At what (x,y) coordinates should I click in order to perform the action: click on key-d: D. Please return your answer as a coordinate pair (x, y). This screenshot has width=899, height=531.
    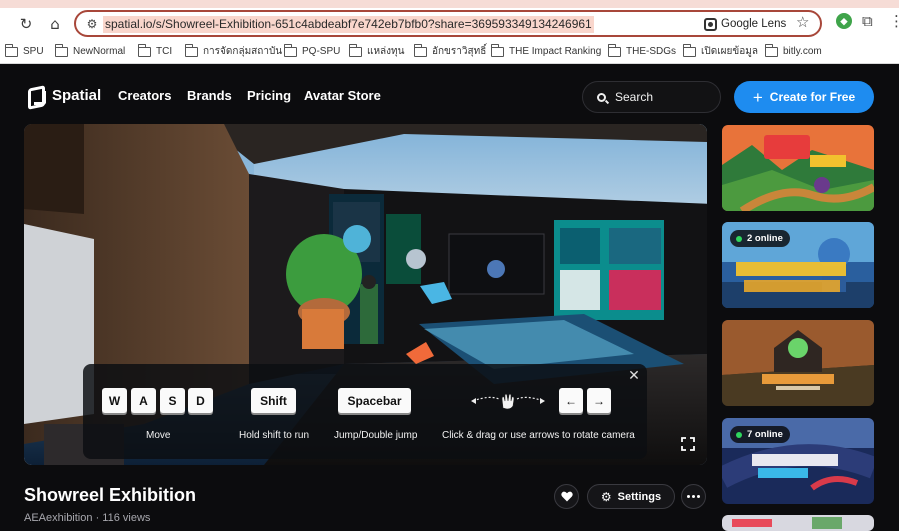
    Looking at the image, I should click on (200, 400).